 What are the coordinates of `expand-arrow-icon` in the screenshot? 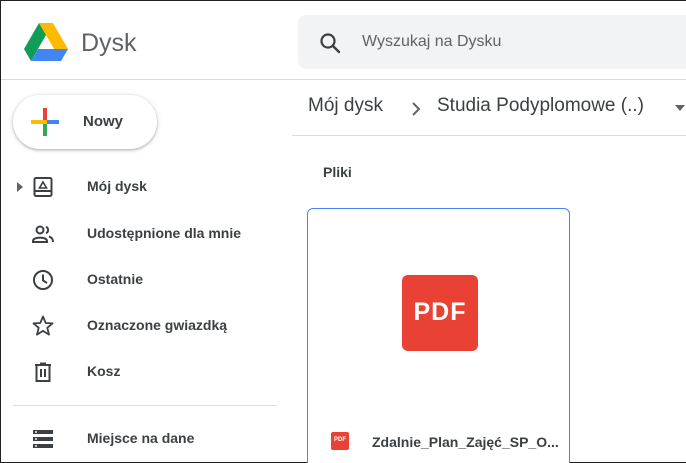 It's located at (20, 187).